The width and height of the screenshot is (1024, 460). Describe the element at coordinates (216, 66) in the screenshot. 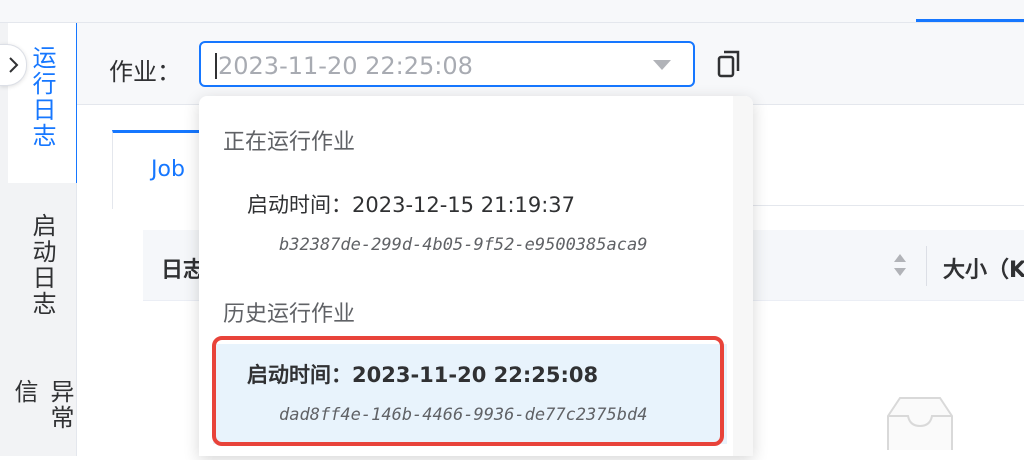

I see `text-caret` at that location.